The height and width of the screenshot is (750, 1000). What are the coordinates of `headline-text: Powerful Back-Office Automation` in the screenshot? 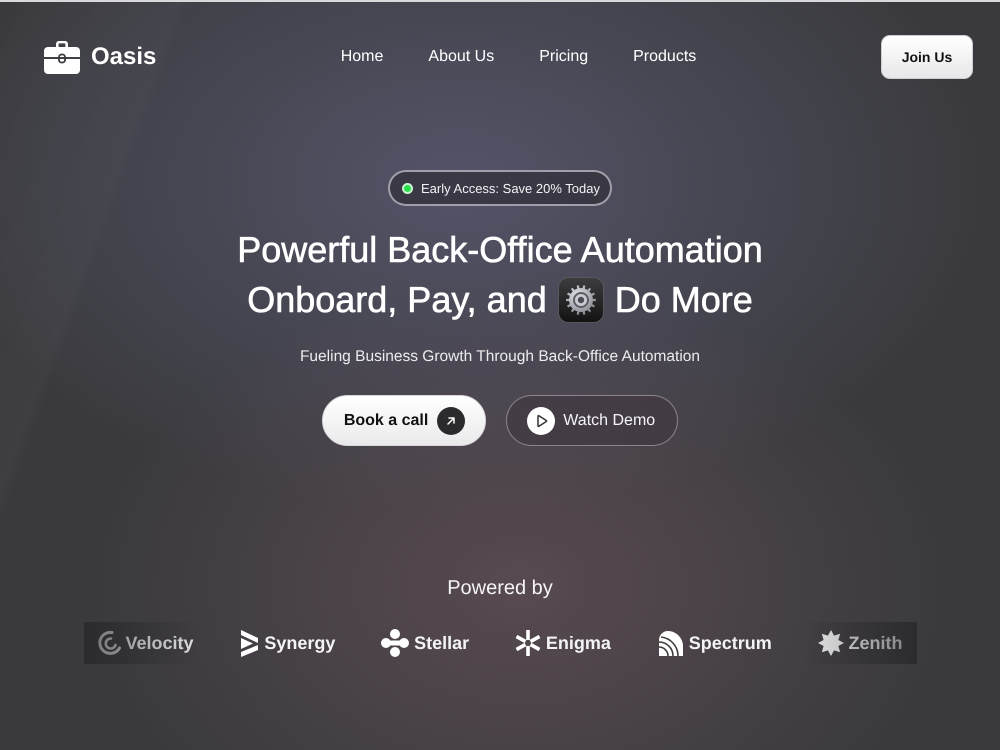 It's located at (500, 250).